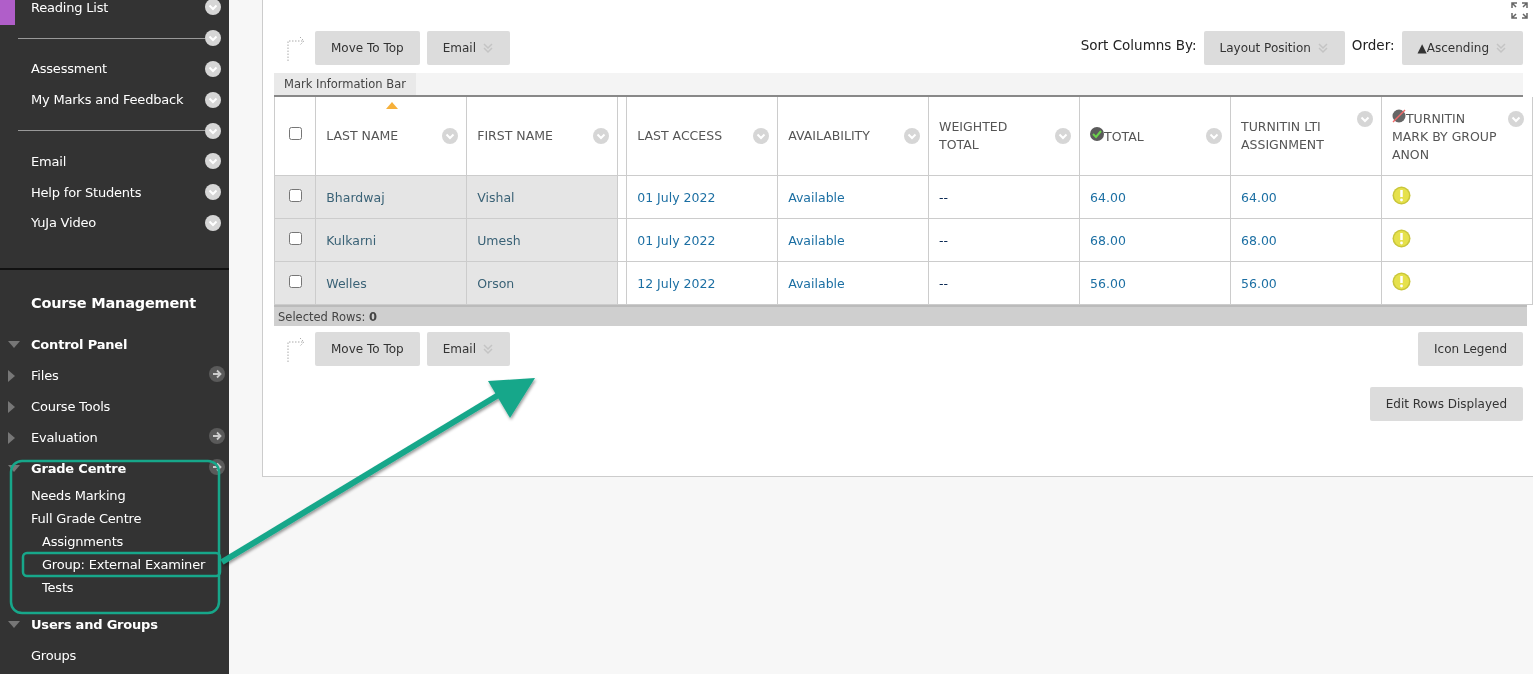 The image size is (1533, 674). Describe the element at coordinates (94, 625) in the screenshot. I see `control-panel-link: Users and Groups` at that location.